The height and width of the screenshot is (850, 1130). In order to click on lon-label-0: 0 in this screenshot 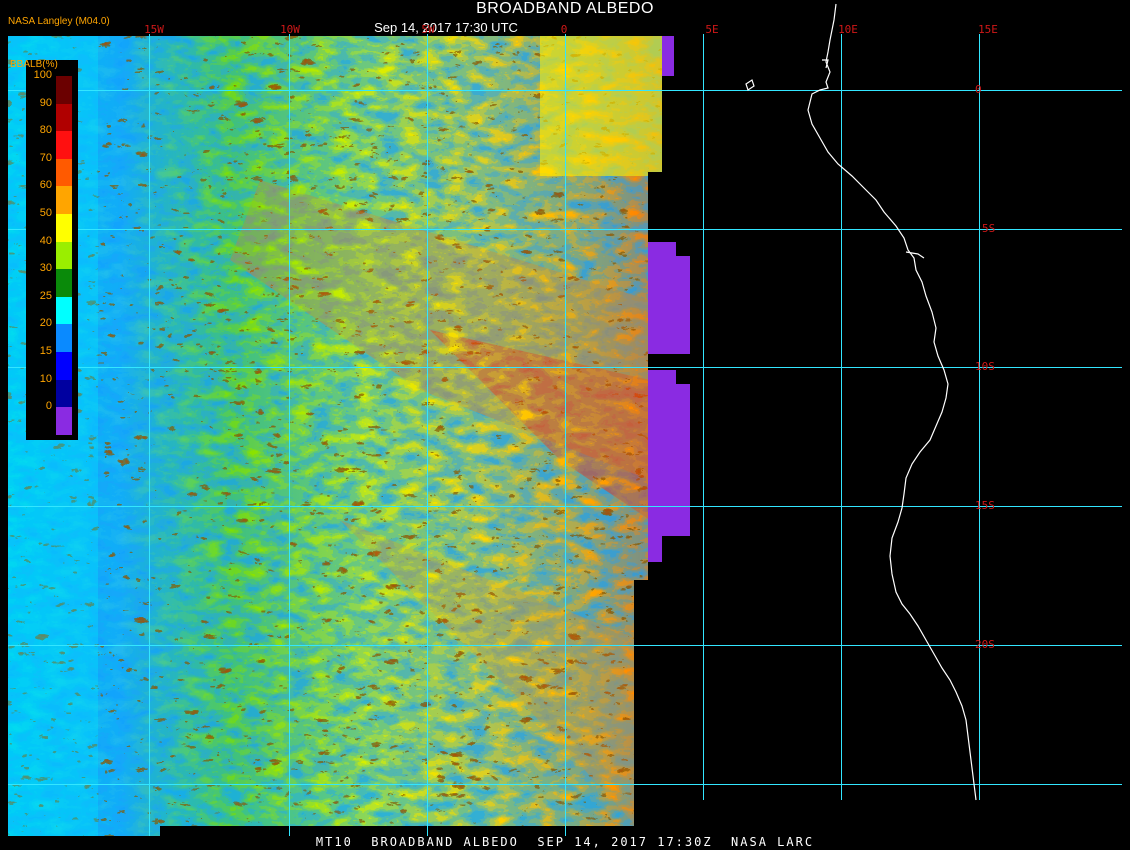, I will do `click(564, 29)`.